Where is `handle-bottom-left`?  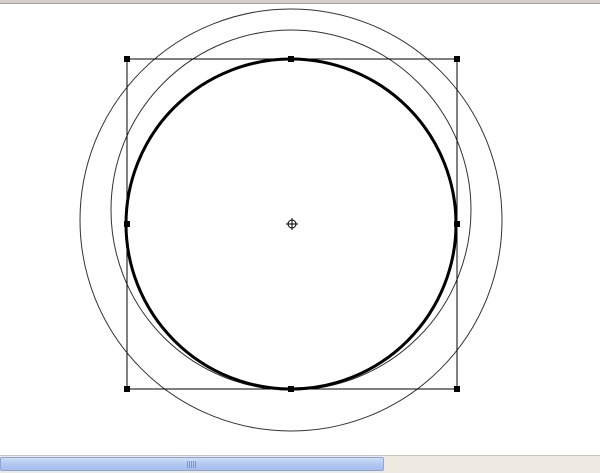 handle-bottom-left is located at coordinates (127, 389).